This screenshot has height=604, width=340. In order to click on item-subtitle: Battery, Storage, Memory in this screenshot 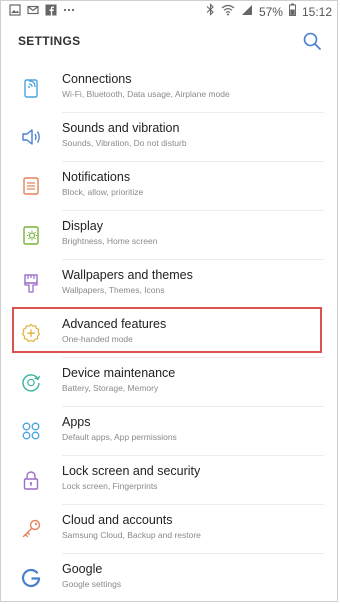, I will do `click(110, 388)`.